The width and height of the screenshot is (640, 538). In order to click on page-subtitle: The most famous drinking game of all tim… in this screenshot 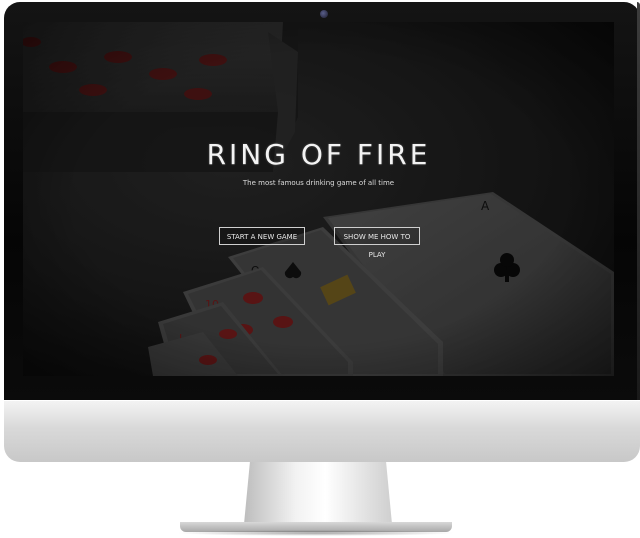, I will do `click(318, 183)`.